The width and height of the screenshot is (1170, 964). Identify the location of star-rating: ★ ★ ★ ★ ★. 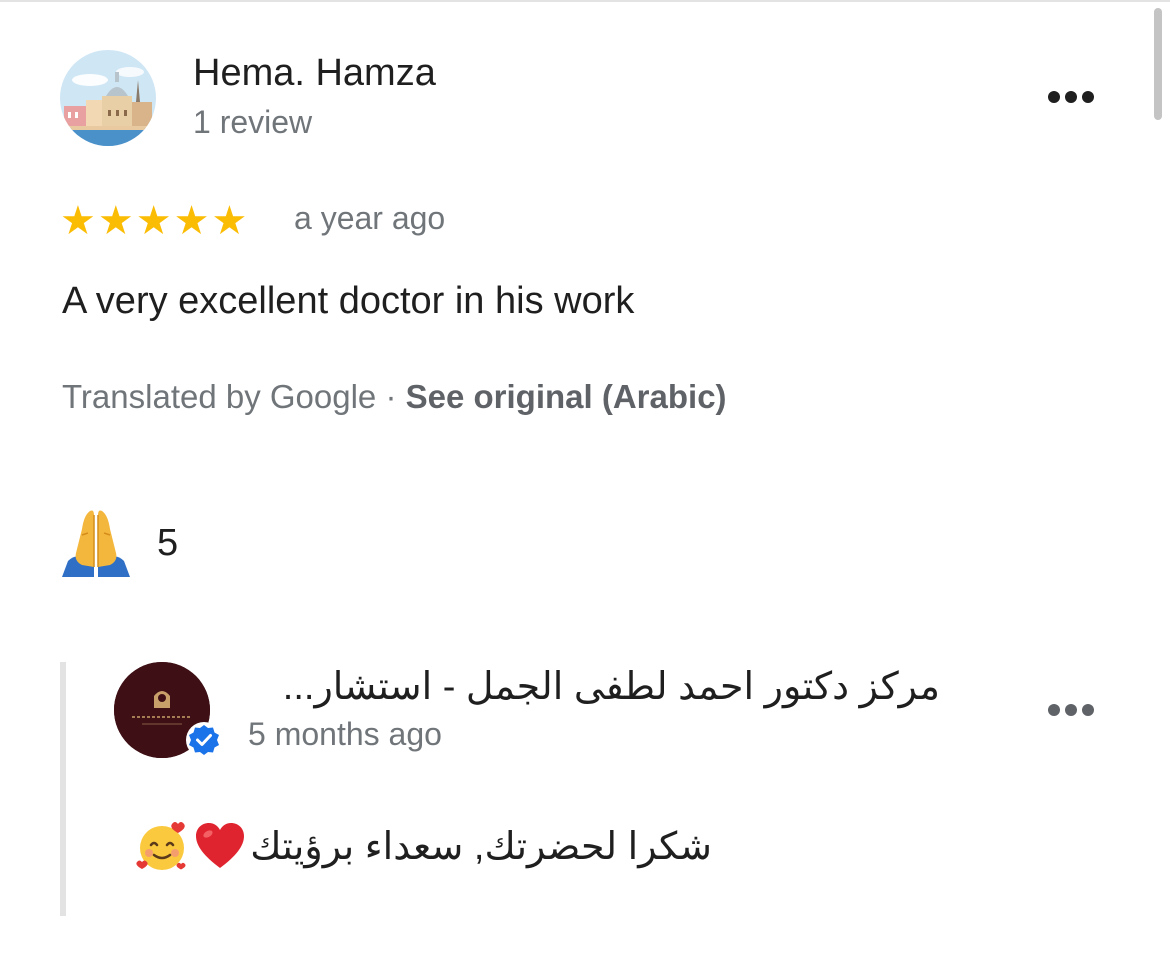
(153, 221).